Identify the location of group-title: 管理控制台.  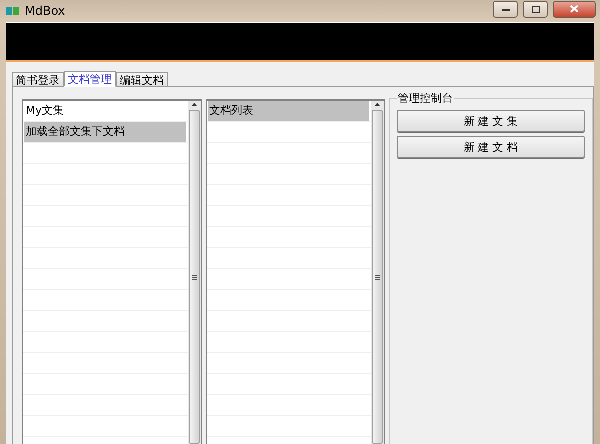
(425, 98).